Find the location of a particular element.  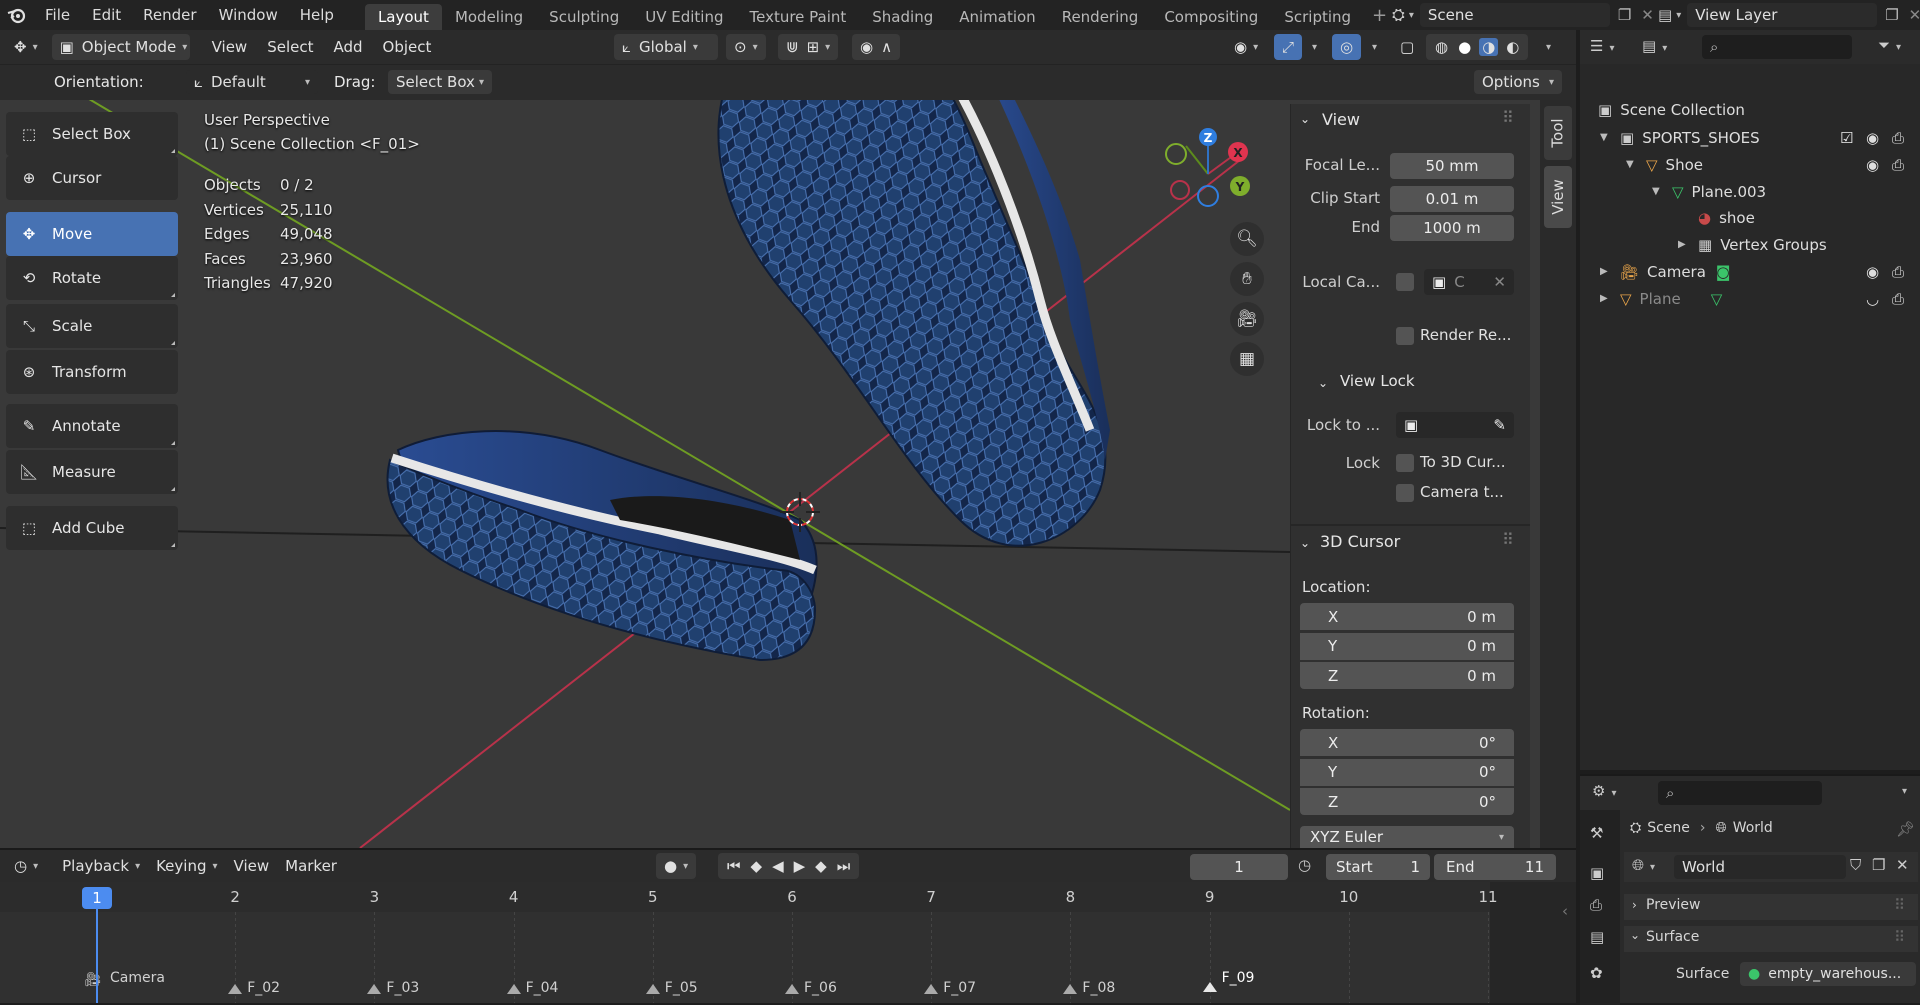

menu-help: Help is located at coordinates (317, 15).